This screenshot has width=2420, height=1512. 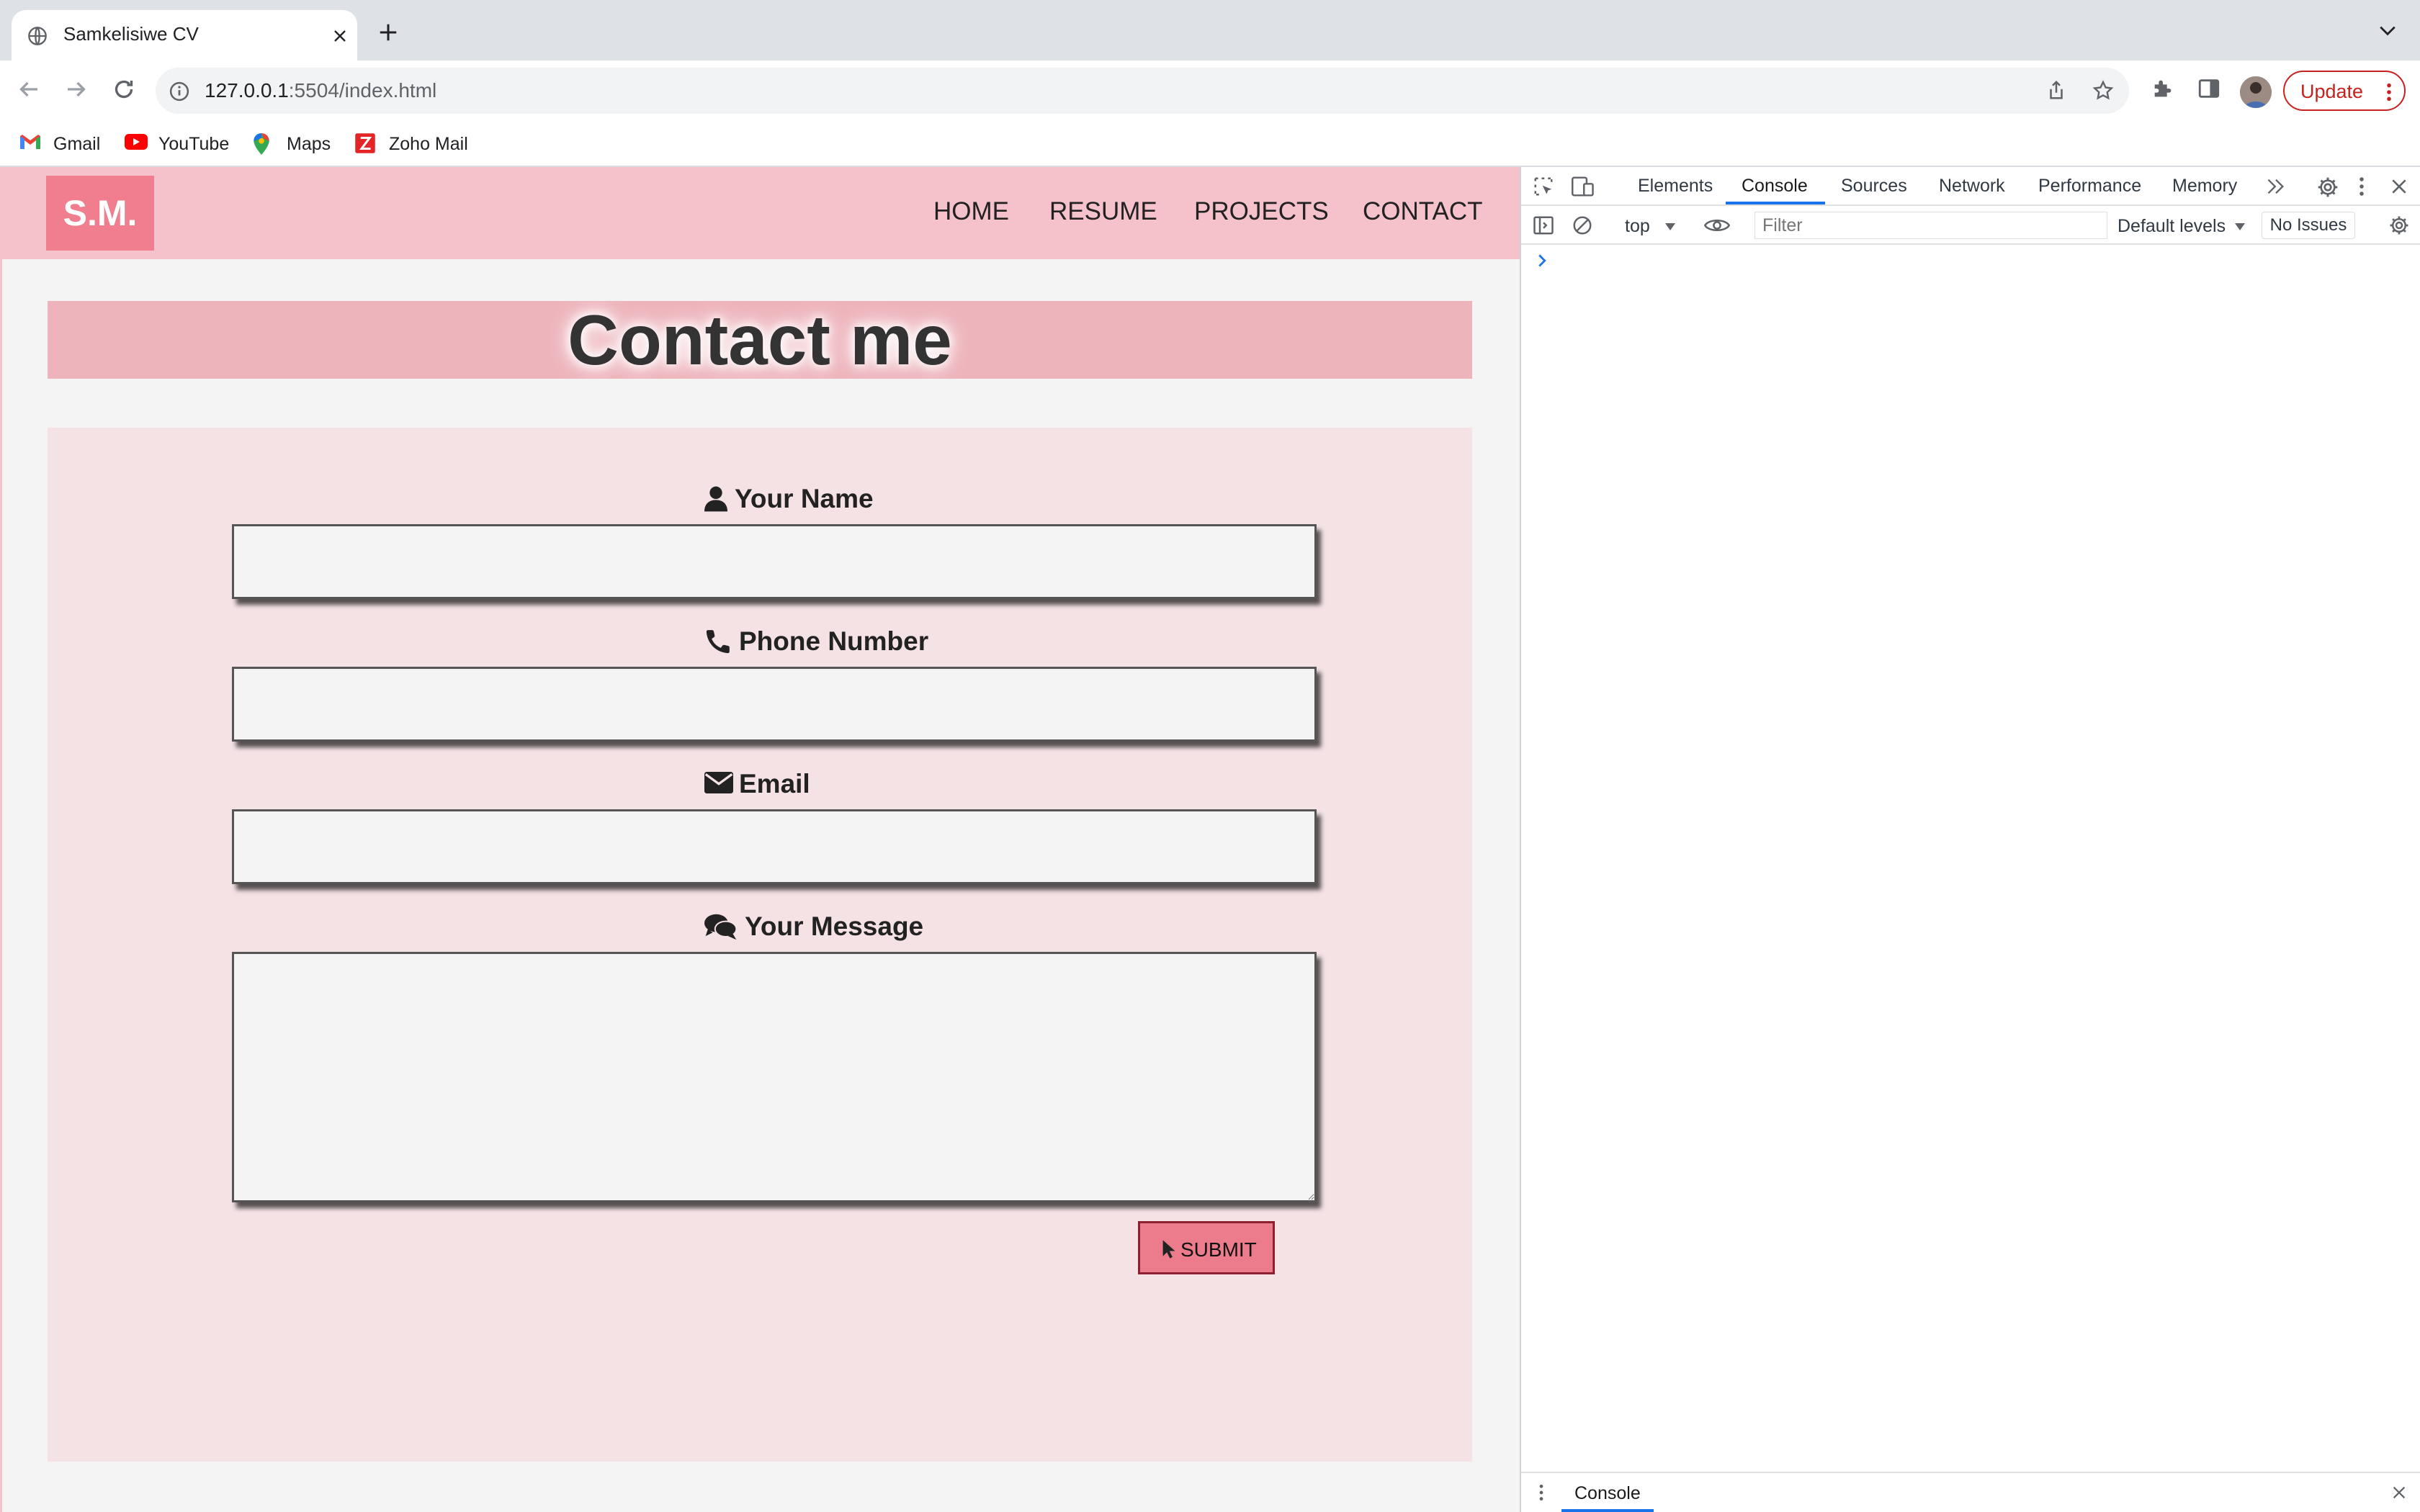 I want to click on envelope-icon, so click(x=718, y=782).